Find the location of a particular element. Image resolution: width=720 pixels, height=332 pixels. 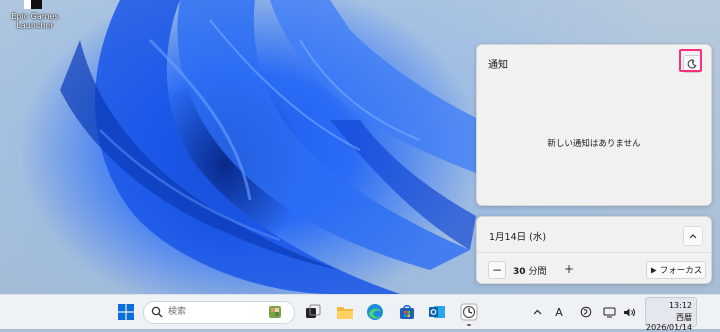

focus-button-label: フォーカス is located at coordinates (681, 271).